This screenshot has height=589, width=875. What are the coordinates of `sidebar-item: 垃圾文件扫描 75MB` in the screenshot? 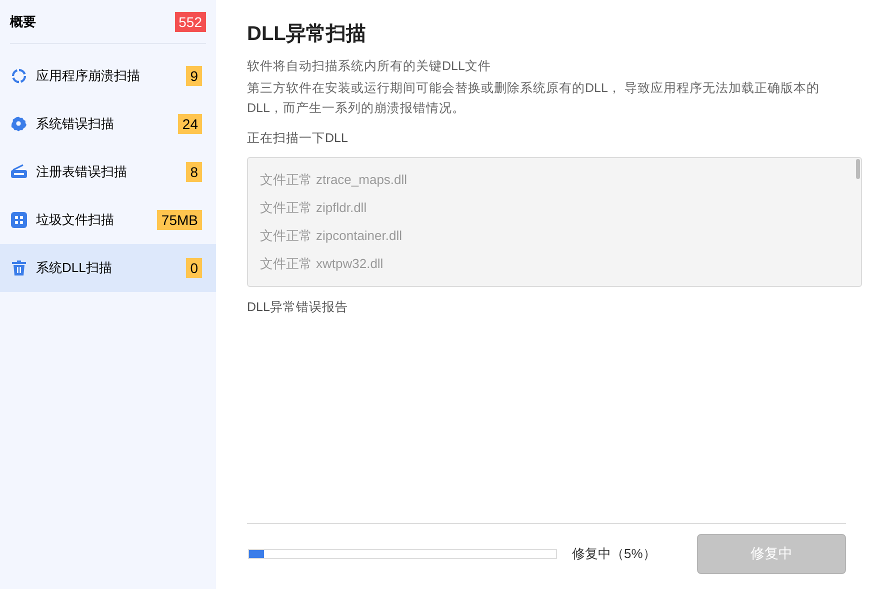 It's located at (108, 220).